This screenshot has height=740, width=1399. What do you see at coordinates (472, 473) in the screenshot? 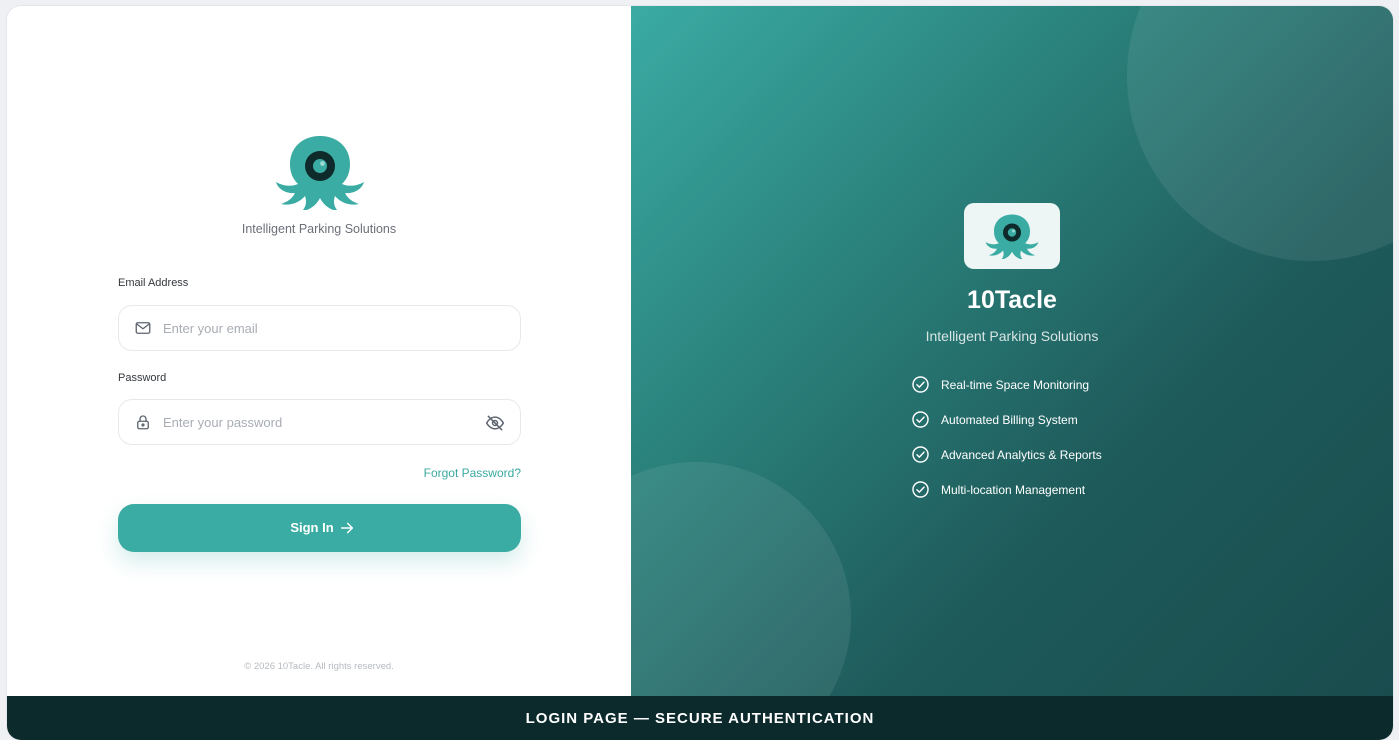
I see `forgot-password-link: Forgot Password?` at bounding box center [472, 473].